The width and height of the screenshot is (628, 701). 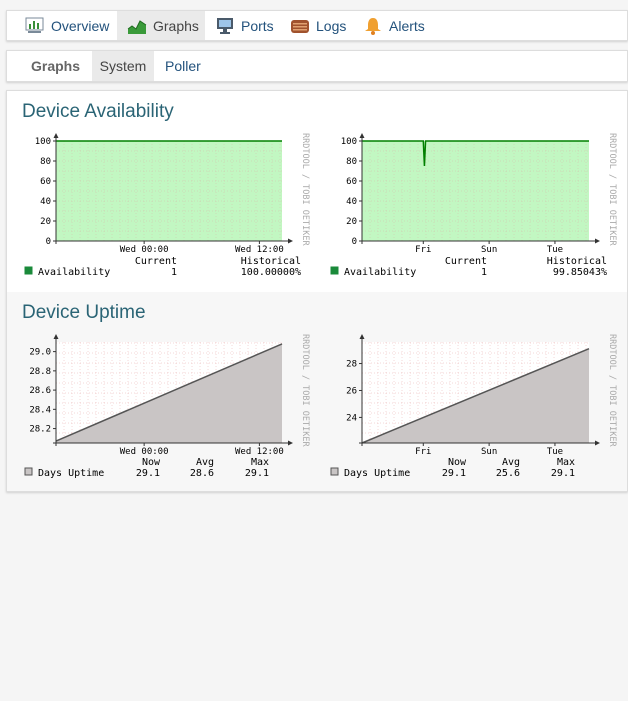 I want to click on subnav-item-system: System, so click(x=123, y=66).